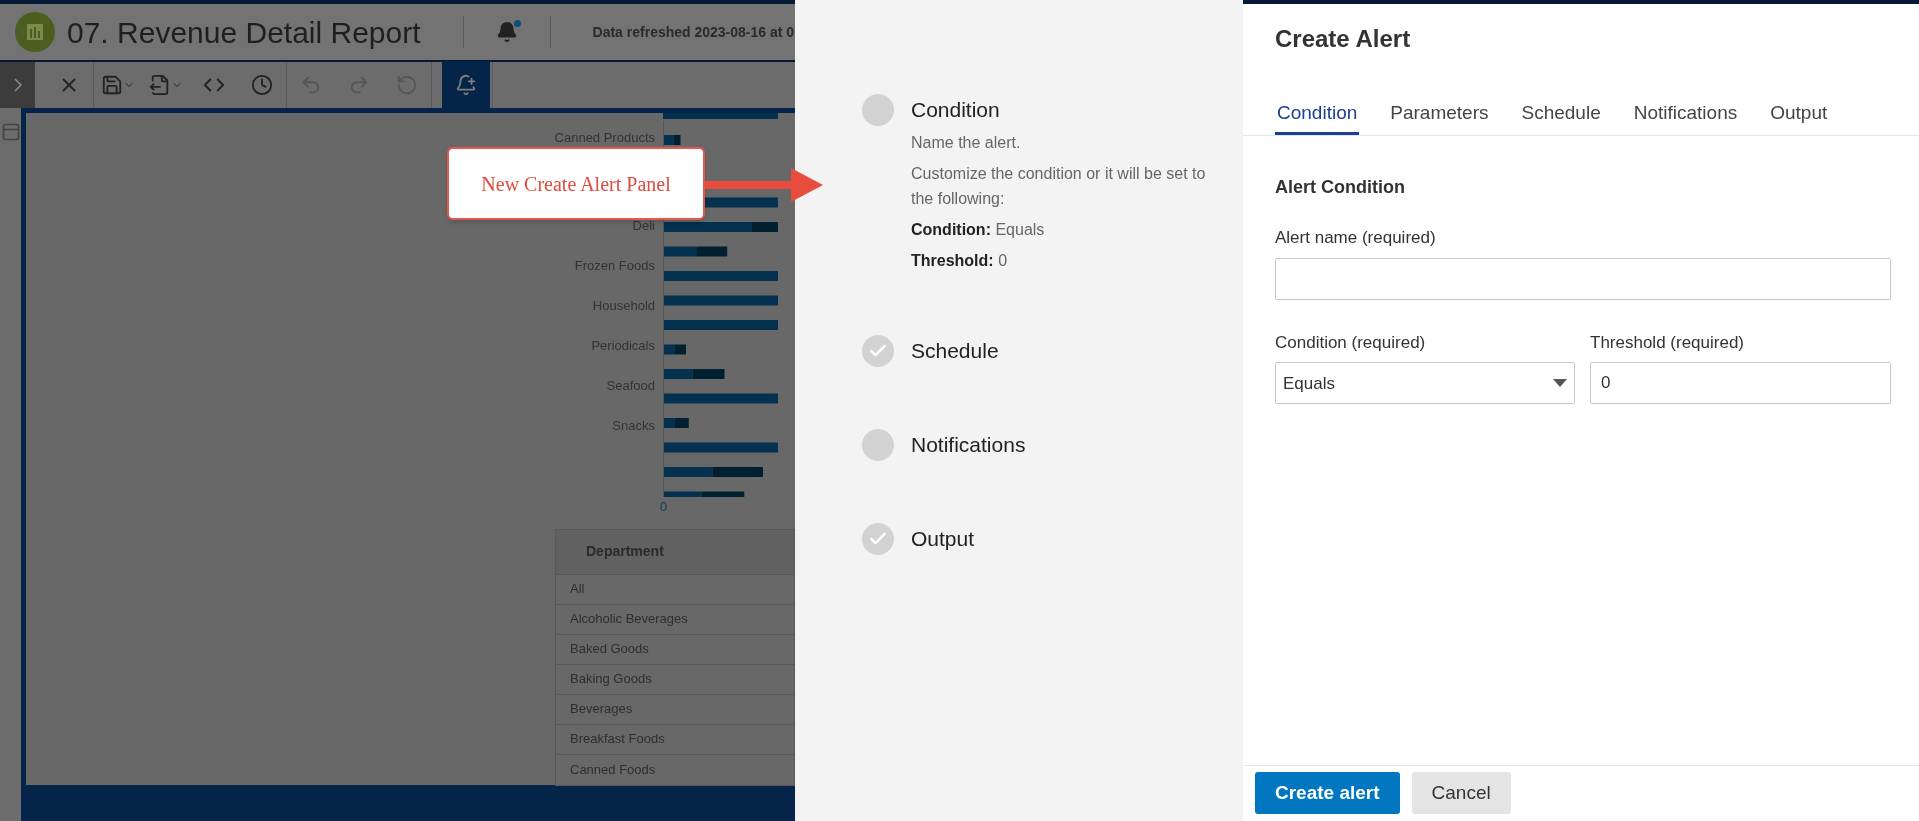  Describe the element at coordinates (675, 739) in the screenshot. I see `table-cell: Breakfast Foods` at that location.